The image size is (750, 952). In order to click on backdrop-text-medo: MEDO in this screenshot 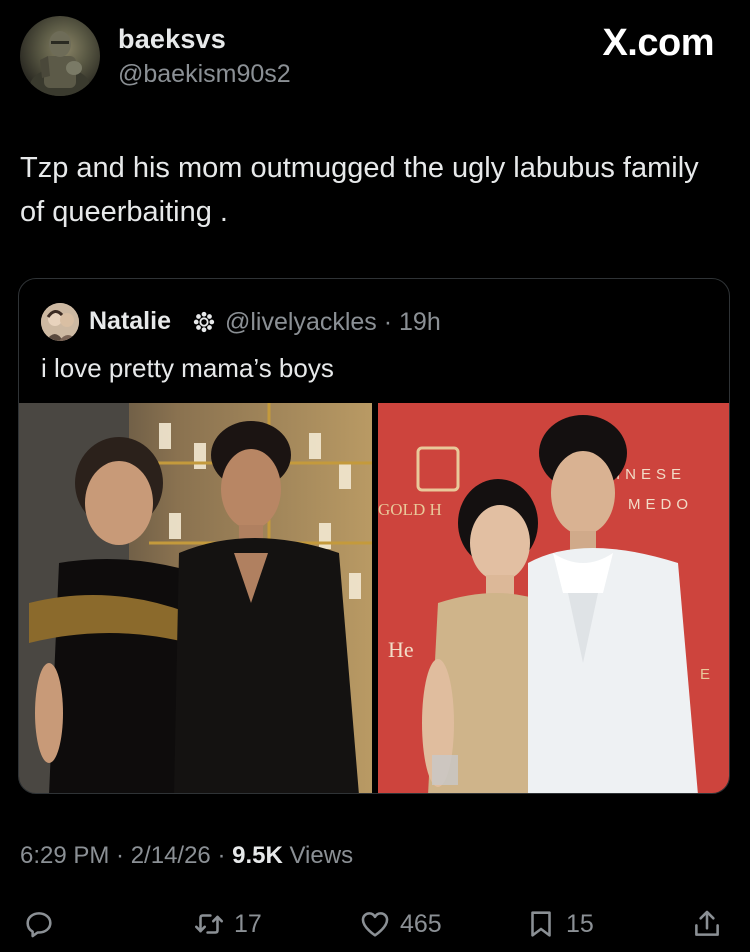, I will do `click(660, 504)`.